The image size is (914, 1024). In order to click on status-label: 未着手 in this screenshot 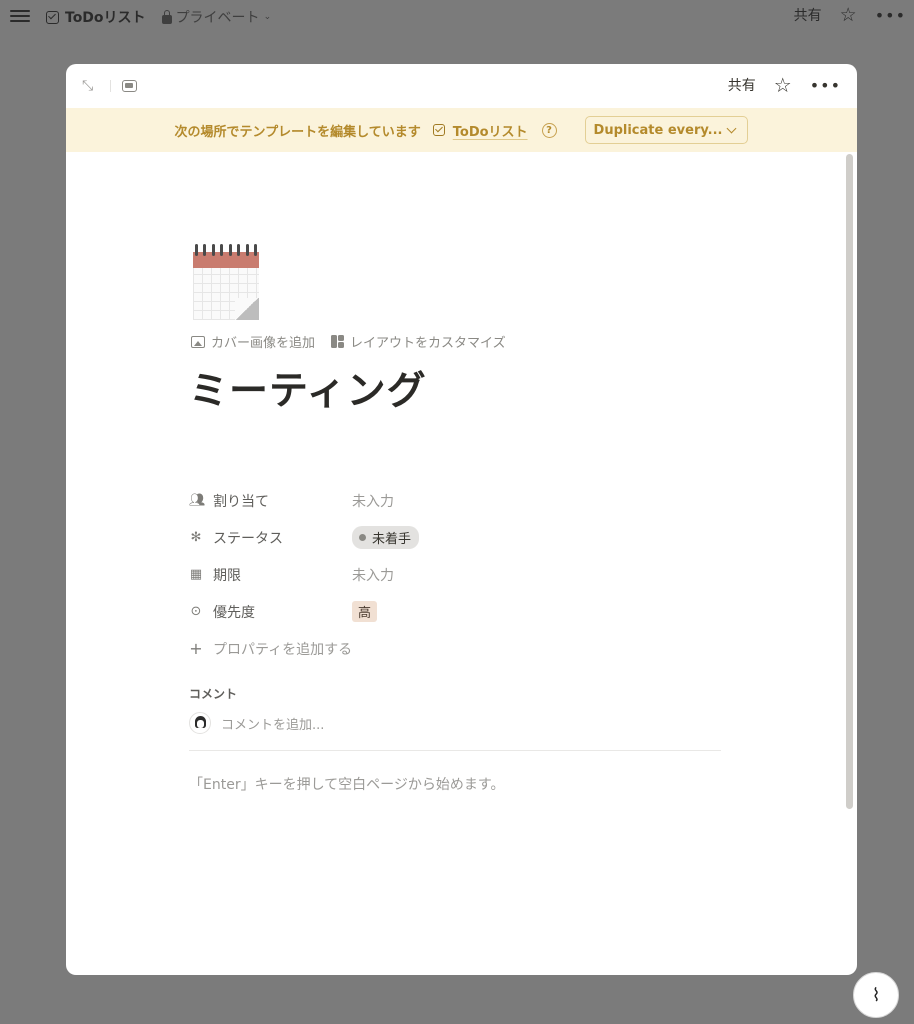, I will do `click(392, 539)`.